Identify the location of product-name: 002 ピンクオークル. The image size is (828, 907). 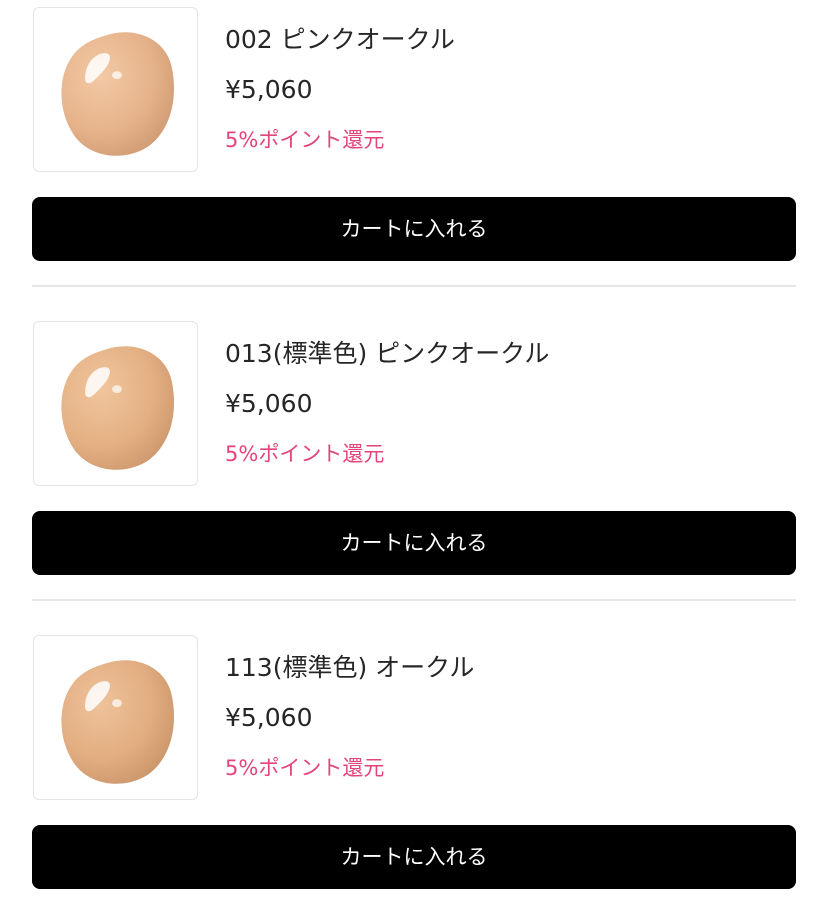
(340, 40).